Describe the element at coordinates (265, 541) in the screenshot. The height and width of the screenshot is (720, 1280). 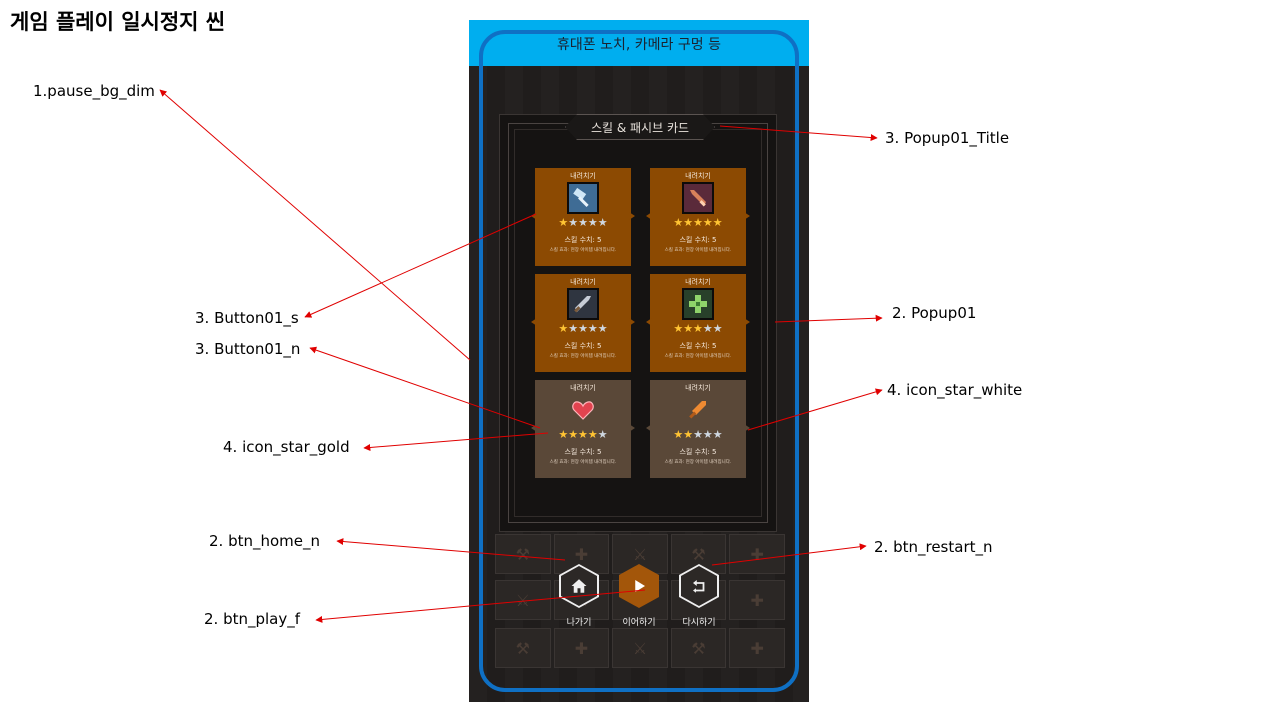
I see `annotation-label: 2. btn_home_n` at that location.